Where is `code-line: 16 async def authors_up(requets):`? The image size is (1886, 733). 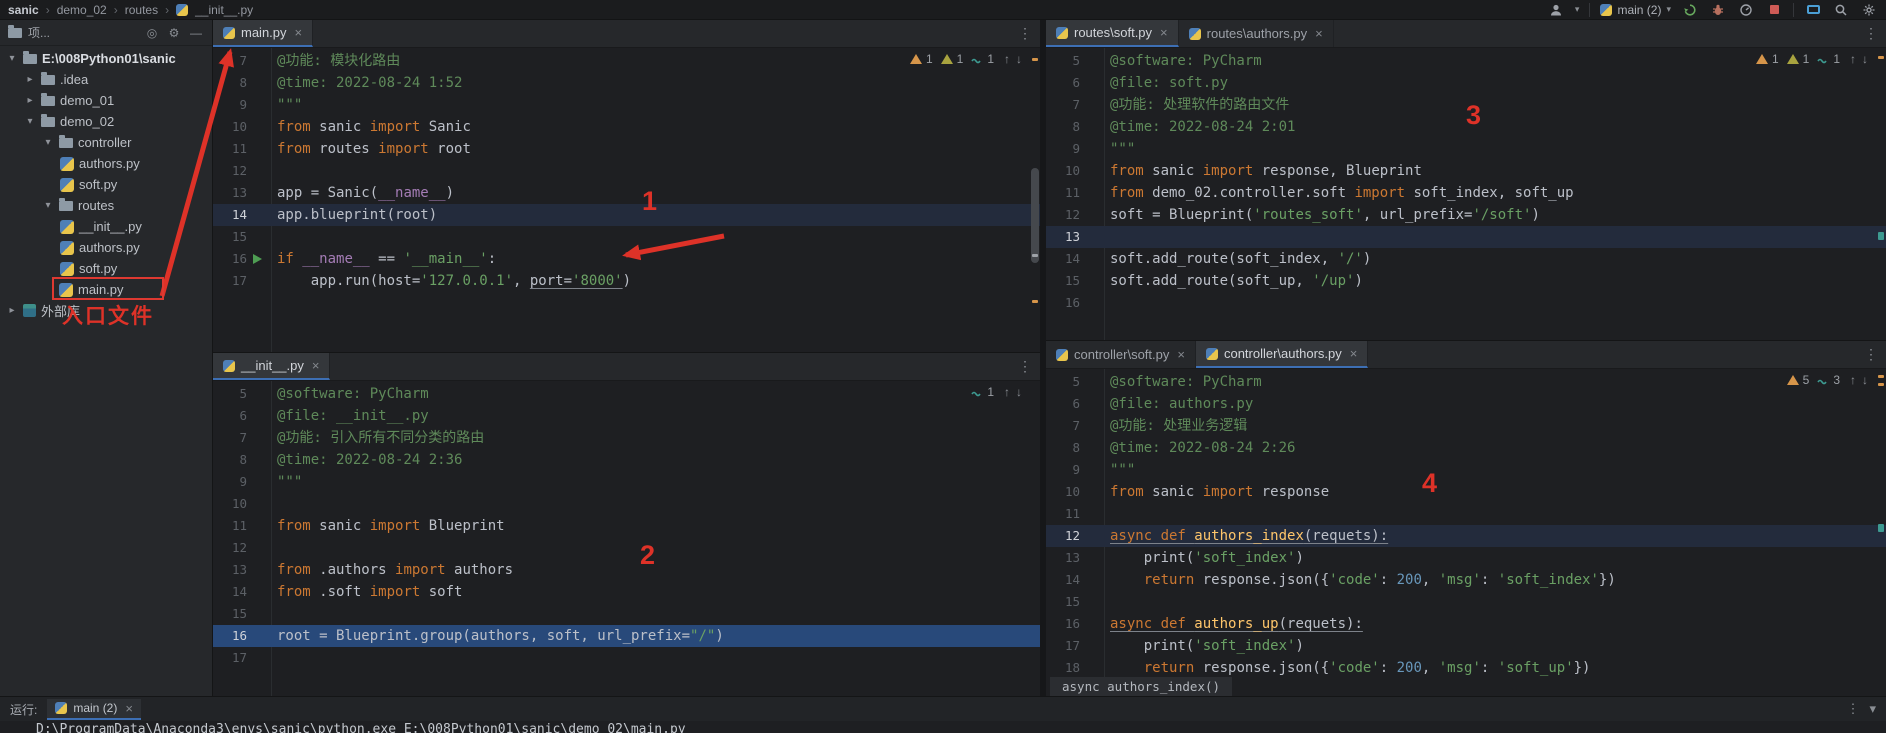 code-line: 16 async def authors_up(requets): is located at coordinates (1466, 624).